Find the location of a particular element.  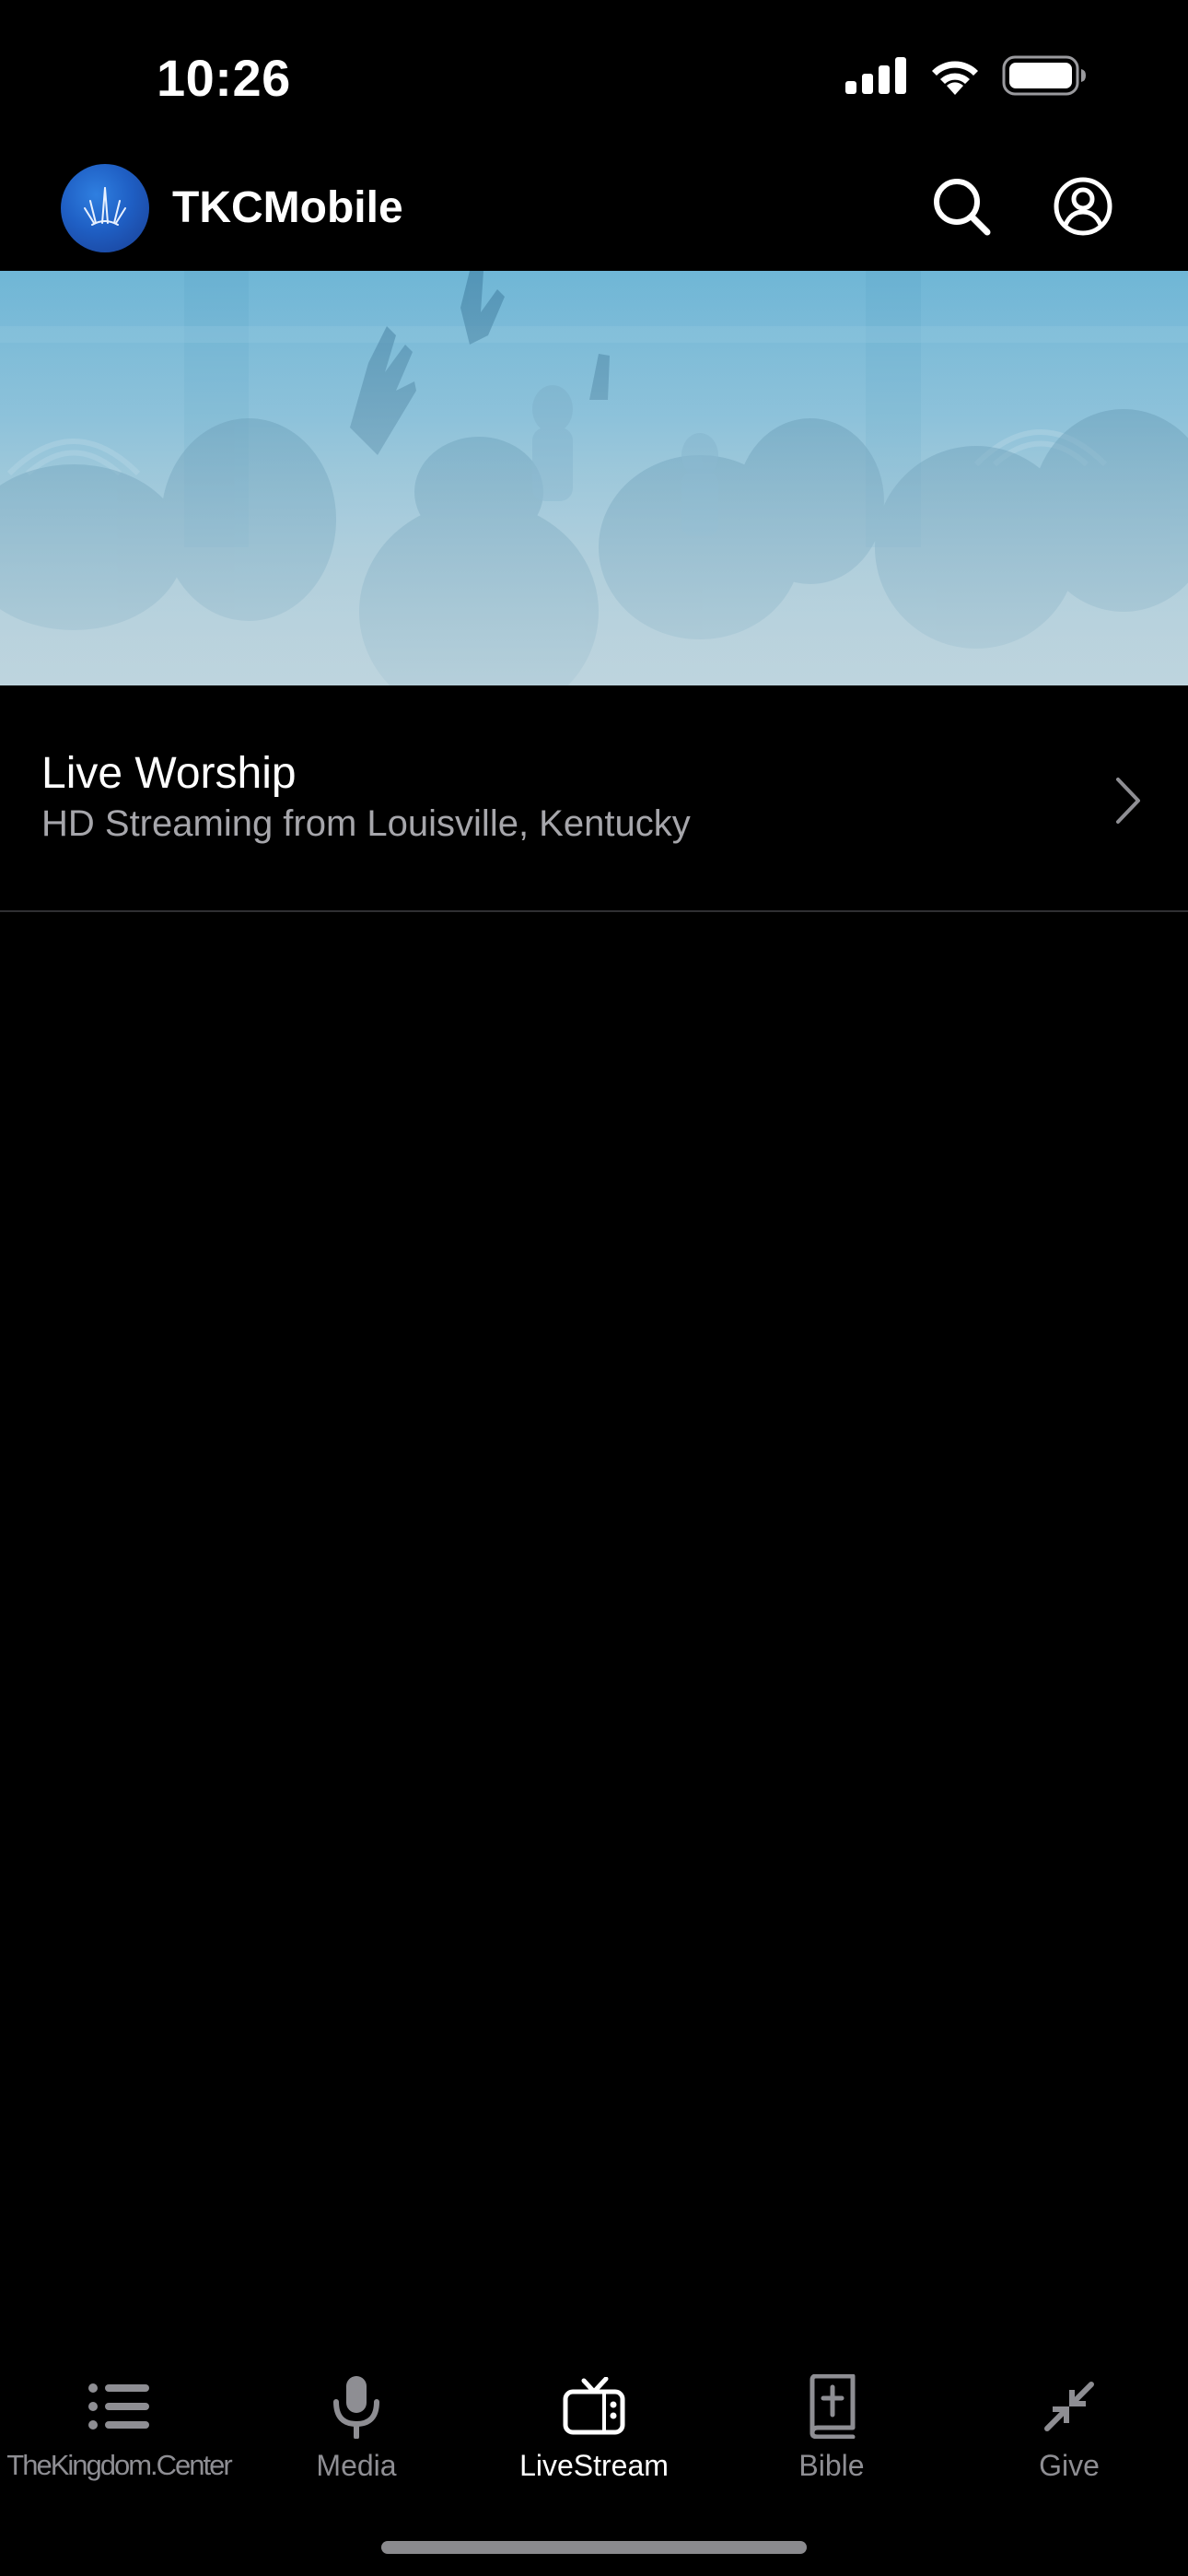

home-indicator is located at coordinates (594, 2547).